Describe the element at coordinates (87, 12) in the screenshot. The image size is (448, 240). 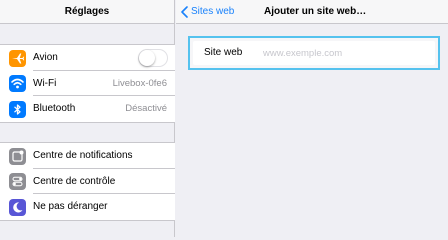
I see `sidebar-title: Réglages` at that location.